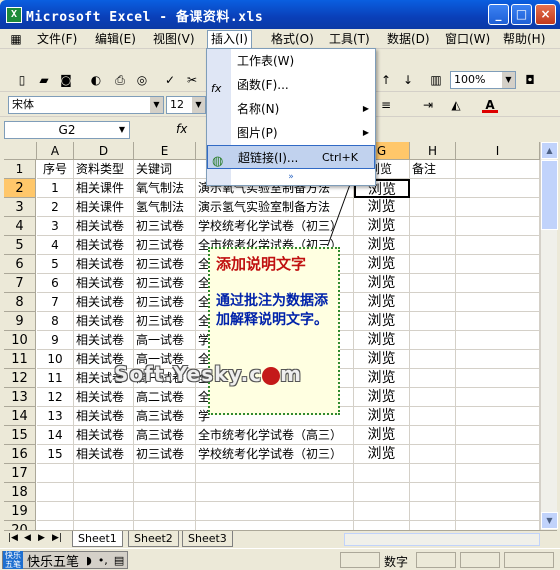 Image resolution: width=560 pixels, height=570 pixels. Describe the element at coordinates (119, 560) in the screenshot. I see `keyboard-icon: ▤` at that location.